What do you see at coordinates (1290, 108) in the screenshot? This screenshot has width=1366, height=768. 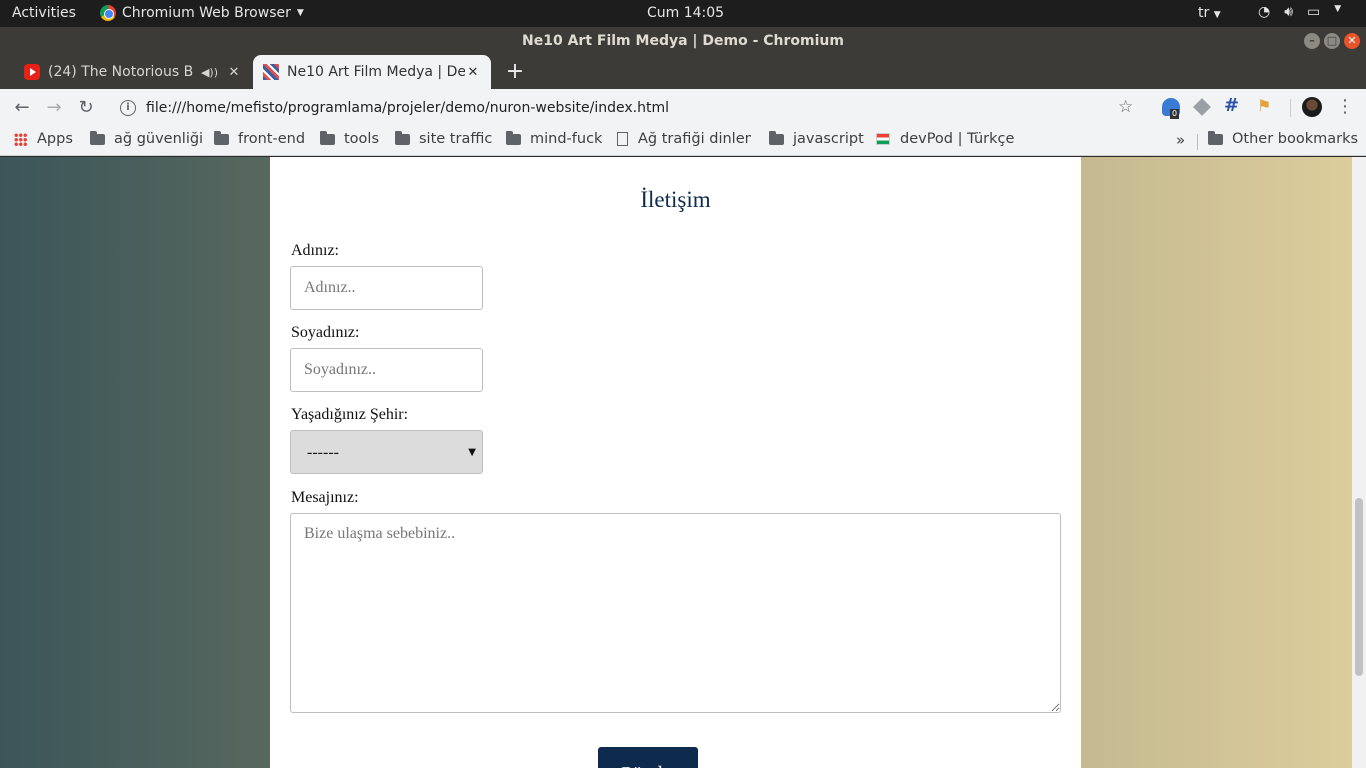 I see `toolbar-divider` at bounding box center [1290, 108].